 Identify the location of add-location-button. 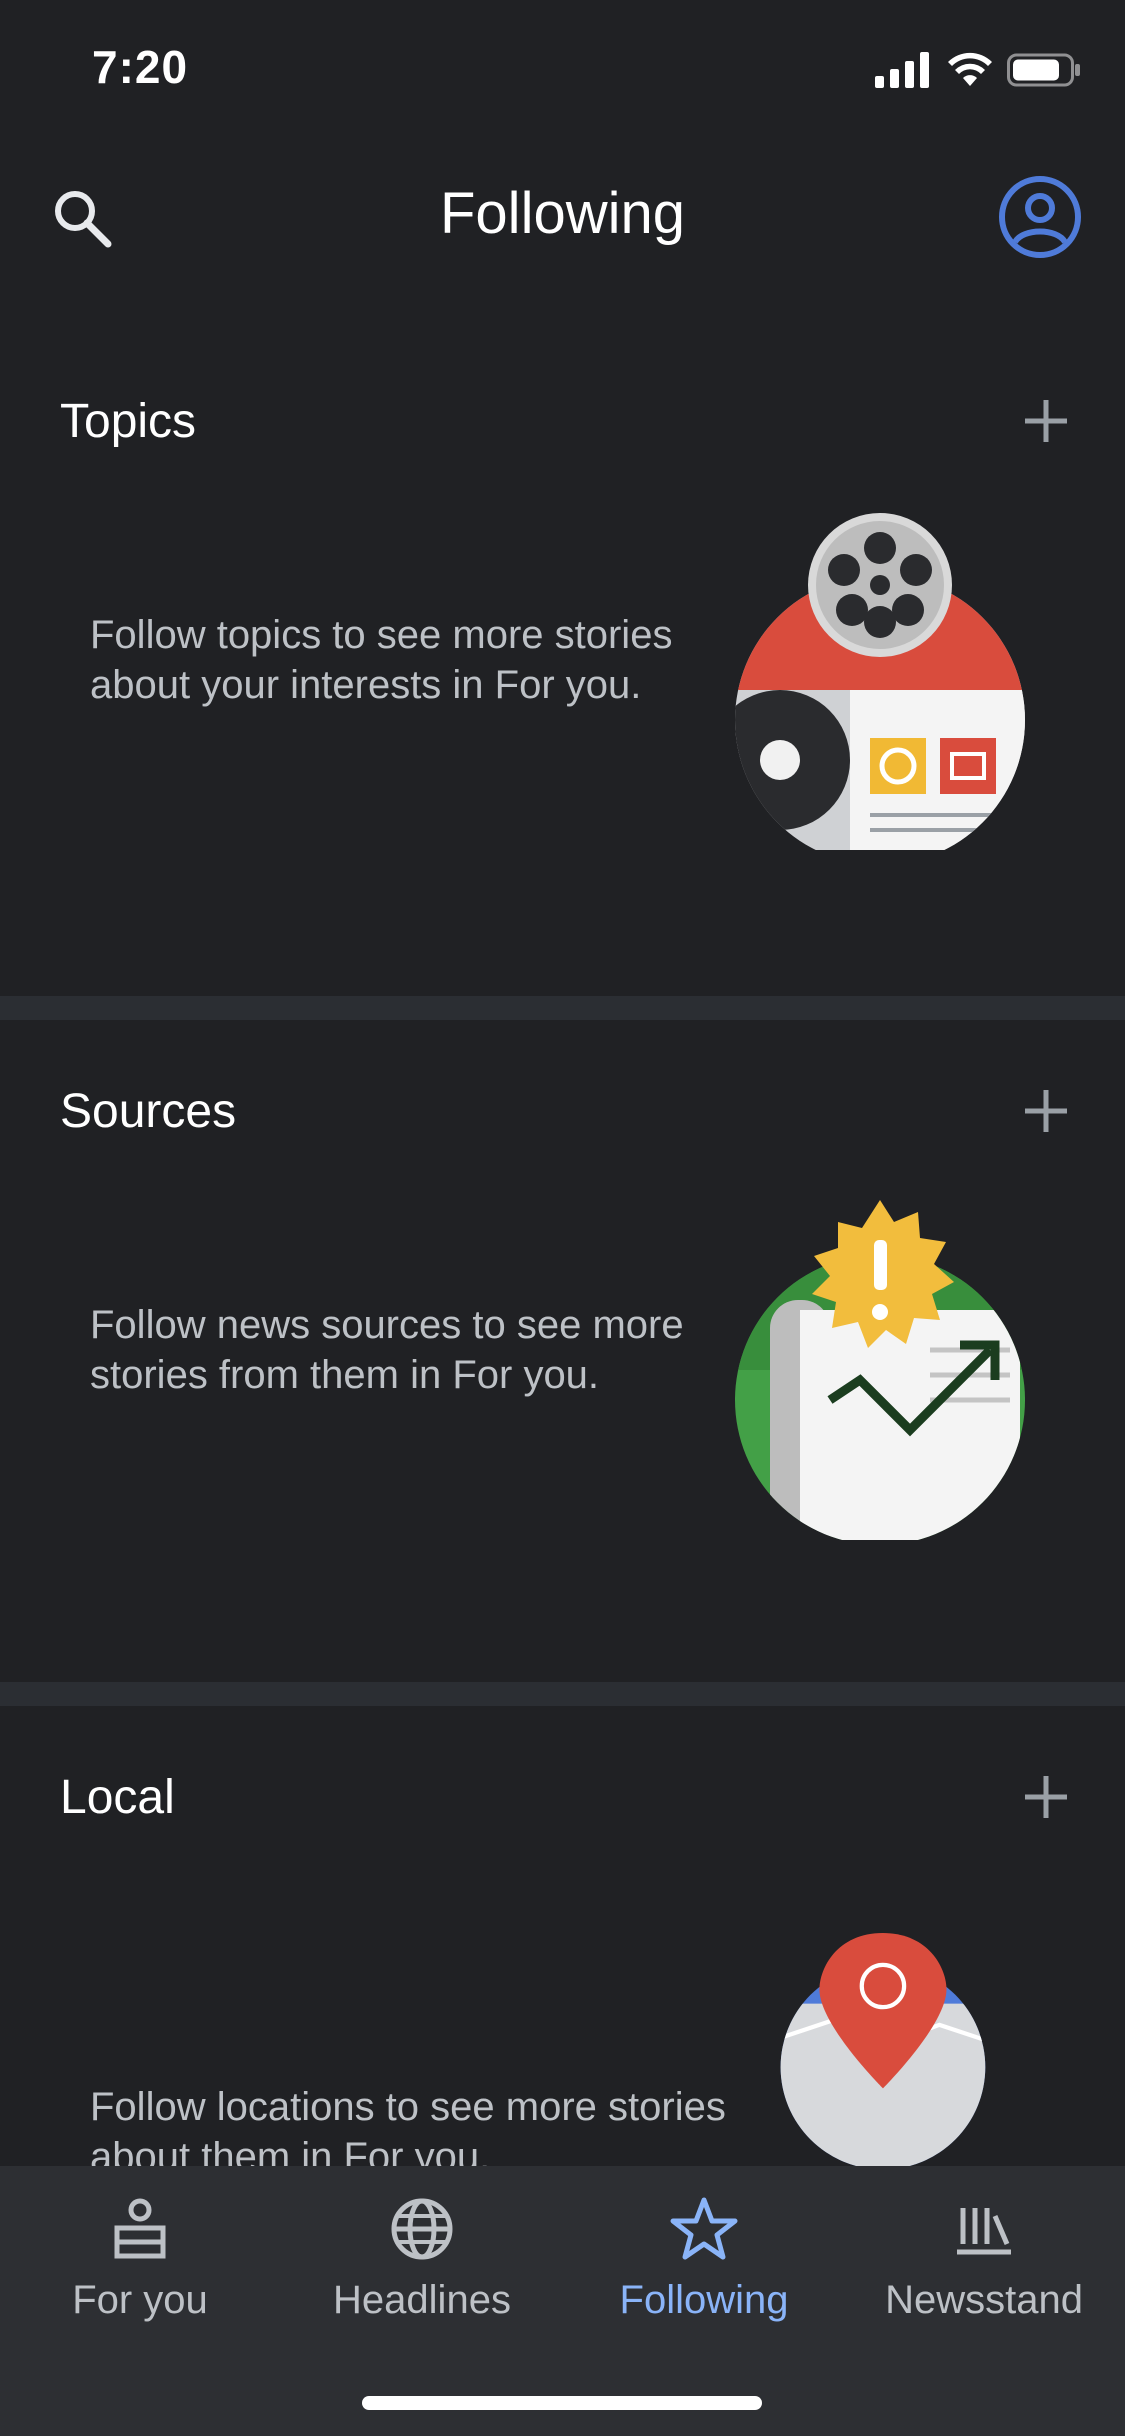
(1046, 1797).